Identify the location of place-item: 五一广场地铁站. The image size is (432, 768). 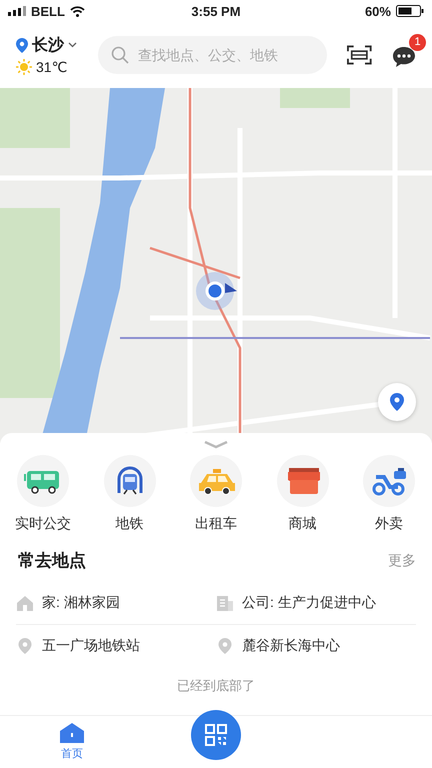
(116, 646).